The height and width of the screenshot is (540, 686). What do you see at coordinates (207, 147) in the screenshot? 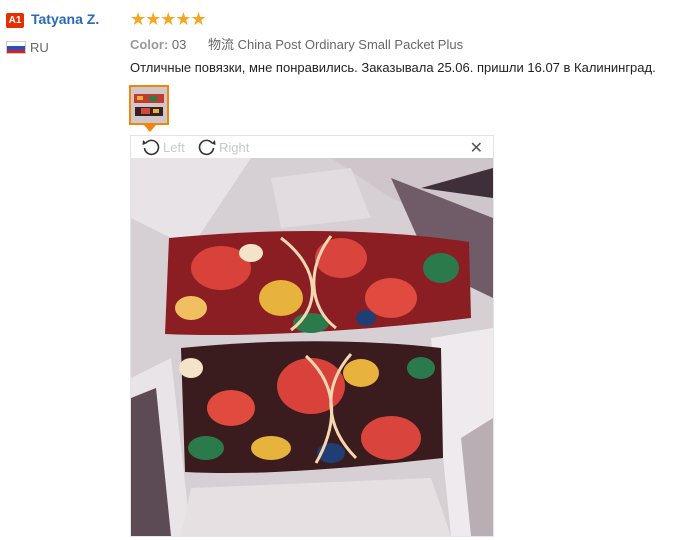
I see `rotate-right-icon` at bounding box center [207, 147].